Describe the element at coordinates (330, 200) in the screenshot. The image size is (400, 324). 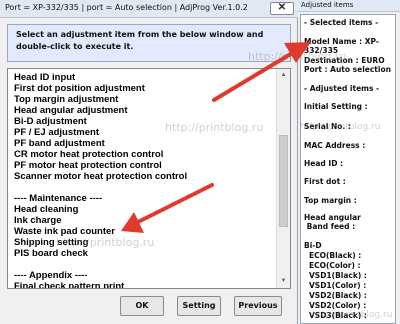
I see `top-margin-label: Top margin :` at that location.